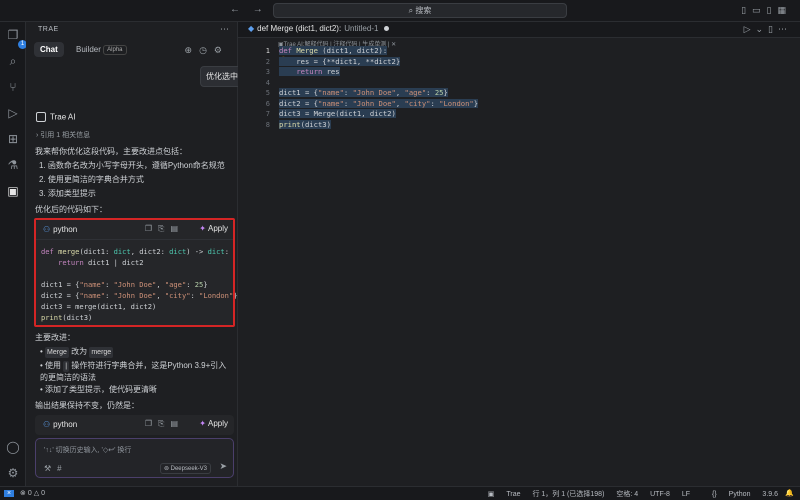  What do you see at coordinates (739, 494) in the screenshot?
I see `status-language-label: Python` at bounding box center [739, 494].